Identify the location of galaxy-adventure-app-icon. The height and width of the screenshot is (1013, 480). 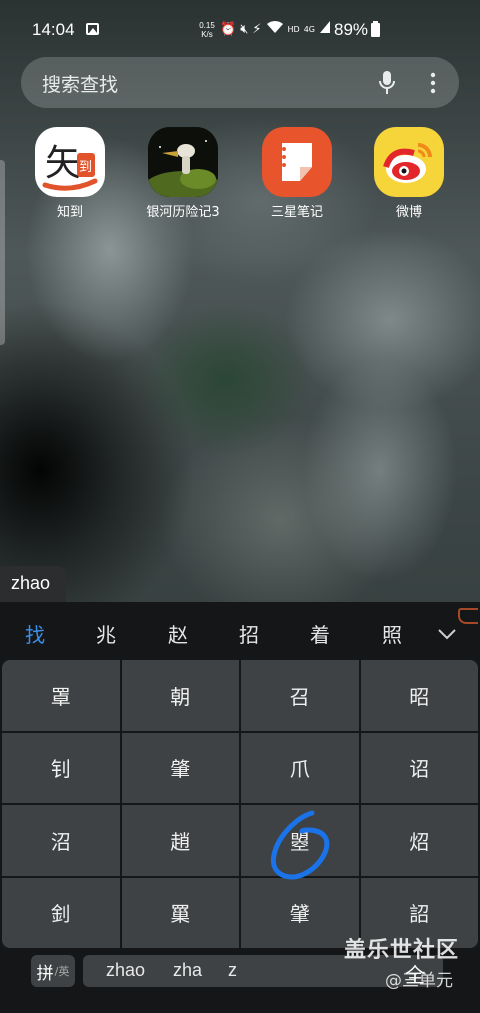
(183, 162).